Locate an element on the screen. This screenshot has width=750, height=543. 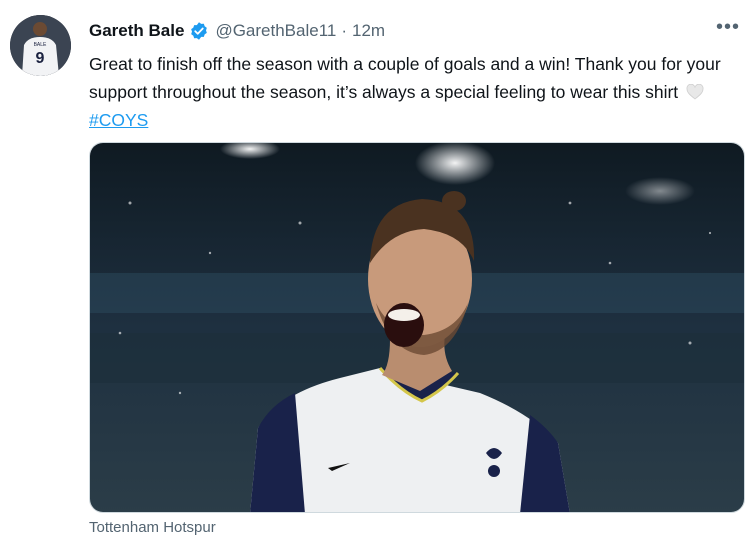
media-caption: Tottenham Hotspur is located at coordinates (152, 527).